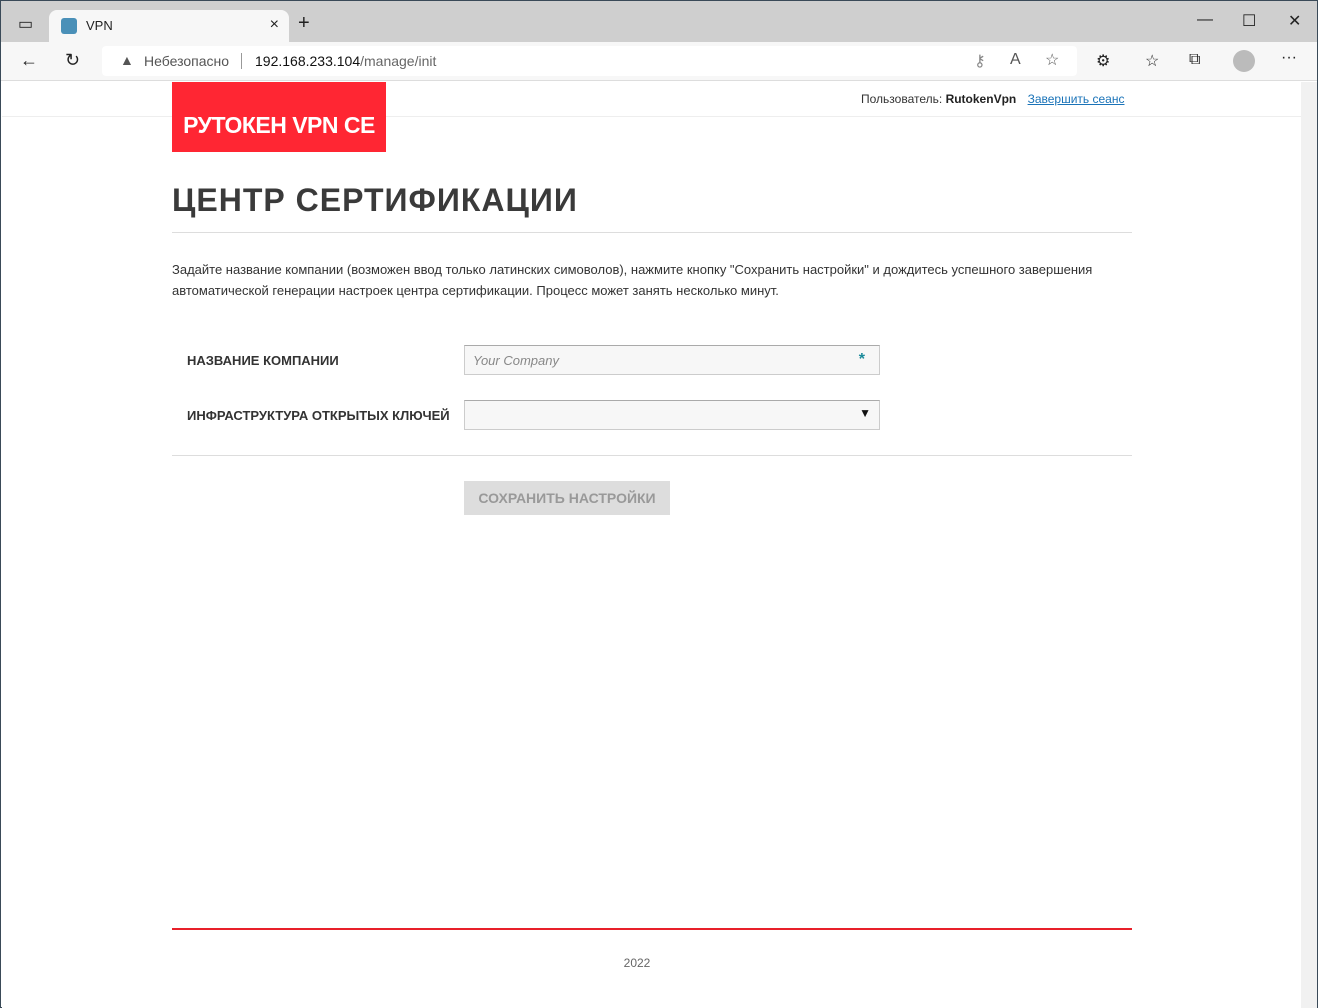  I want to click on user-info: Пользователь: RutokenVpn Завершить сеанс, so click(993, 99).